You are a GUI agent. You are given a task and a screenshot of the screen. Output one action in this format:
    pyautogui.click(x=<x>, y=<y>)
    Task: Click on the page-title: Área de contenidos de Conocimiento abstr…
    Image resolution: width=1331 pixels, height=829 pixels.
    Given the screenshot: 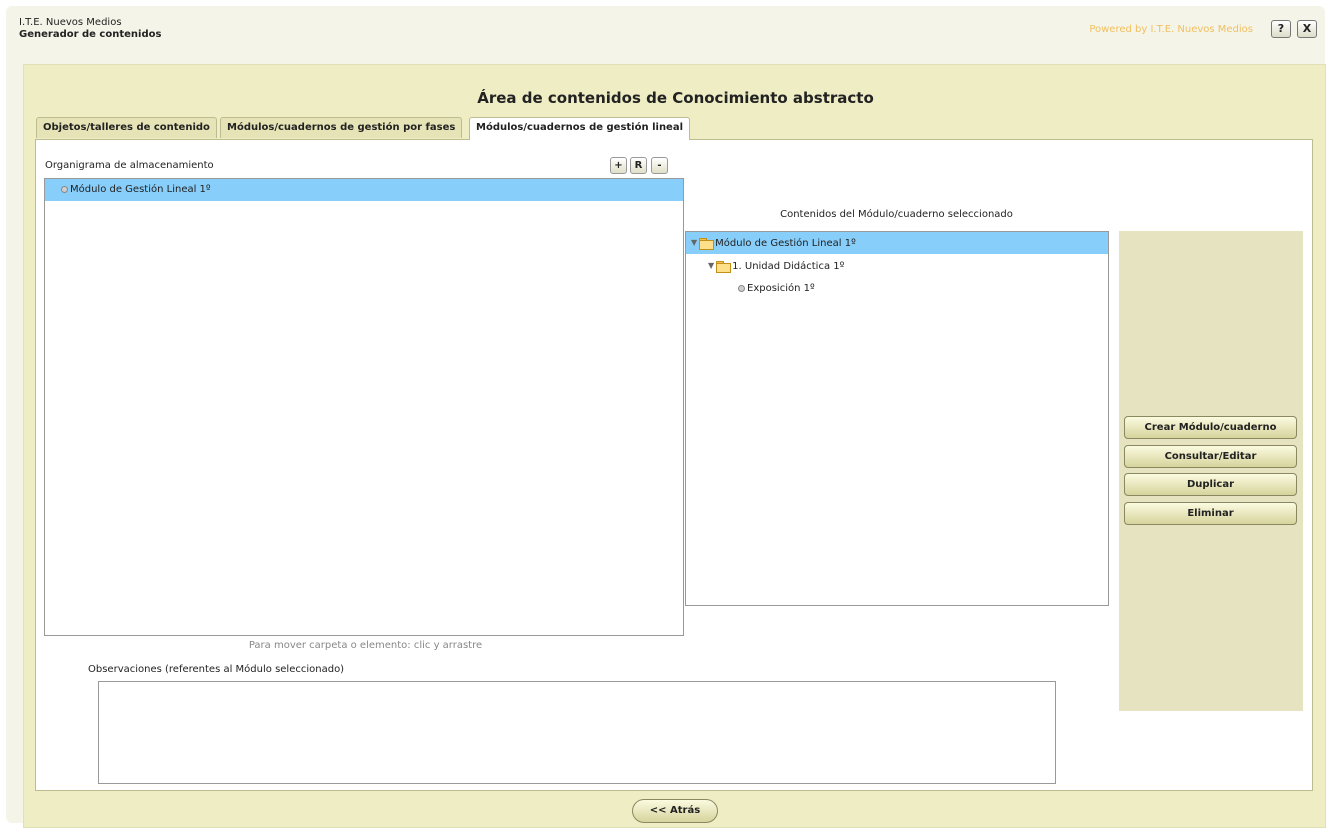 What is the action you would take?
    pyautogui.click(x=675, y=98)
    